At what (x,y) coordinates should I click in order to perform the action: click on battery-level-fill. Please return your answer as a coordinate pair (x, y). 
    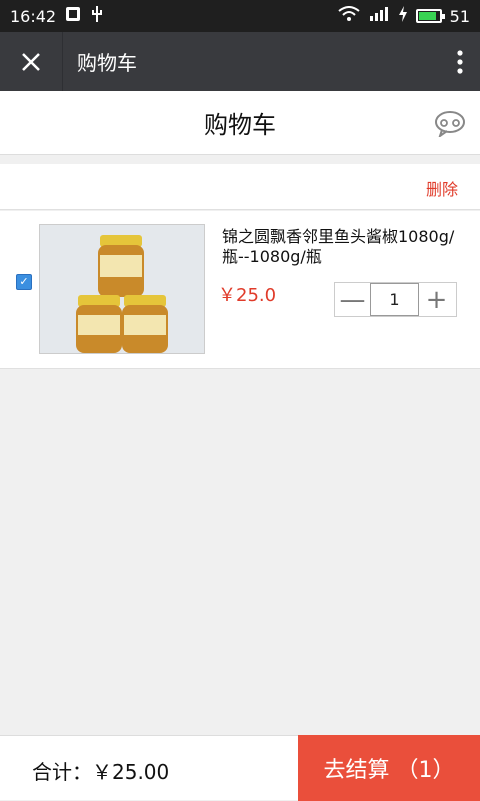
    Looking at the image, I should click on (427, 16).